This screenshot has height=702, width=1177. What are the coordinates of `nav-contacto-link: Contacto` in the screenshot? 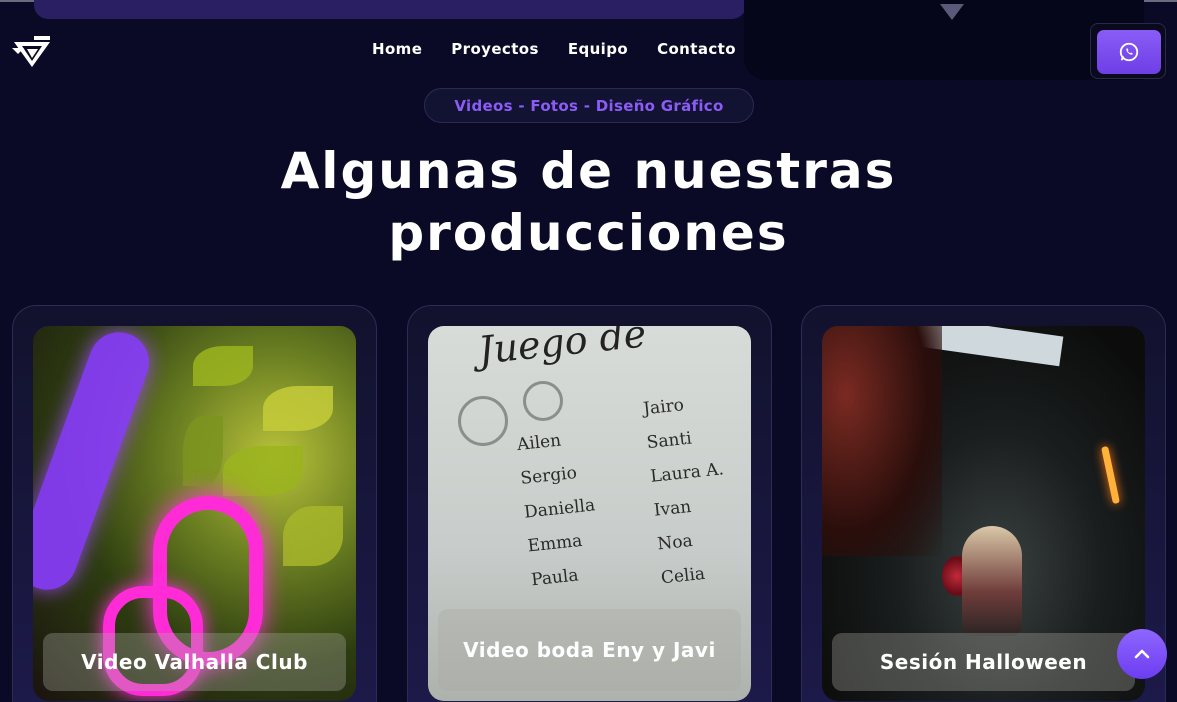 It's located at (696, 49).